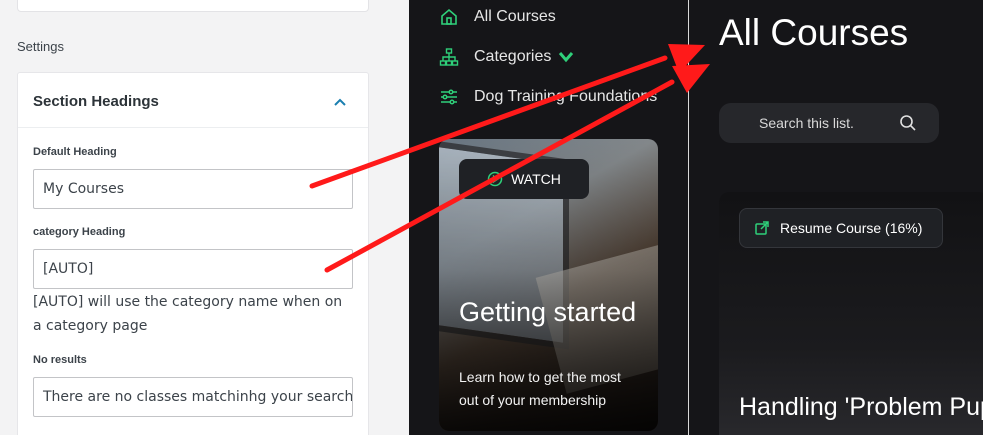 This screenshot has height=435, width=983. Describe the element at coordinates (193, 6) in the screenshot. I see `previous-settings-card` at that location.